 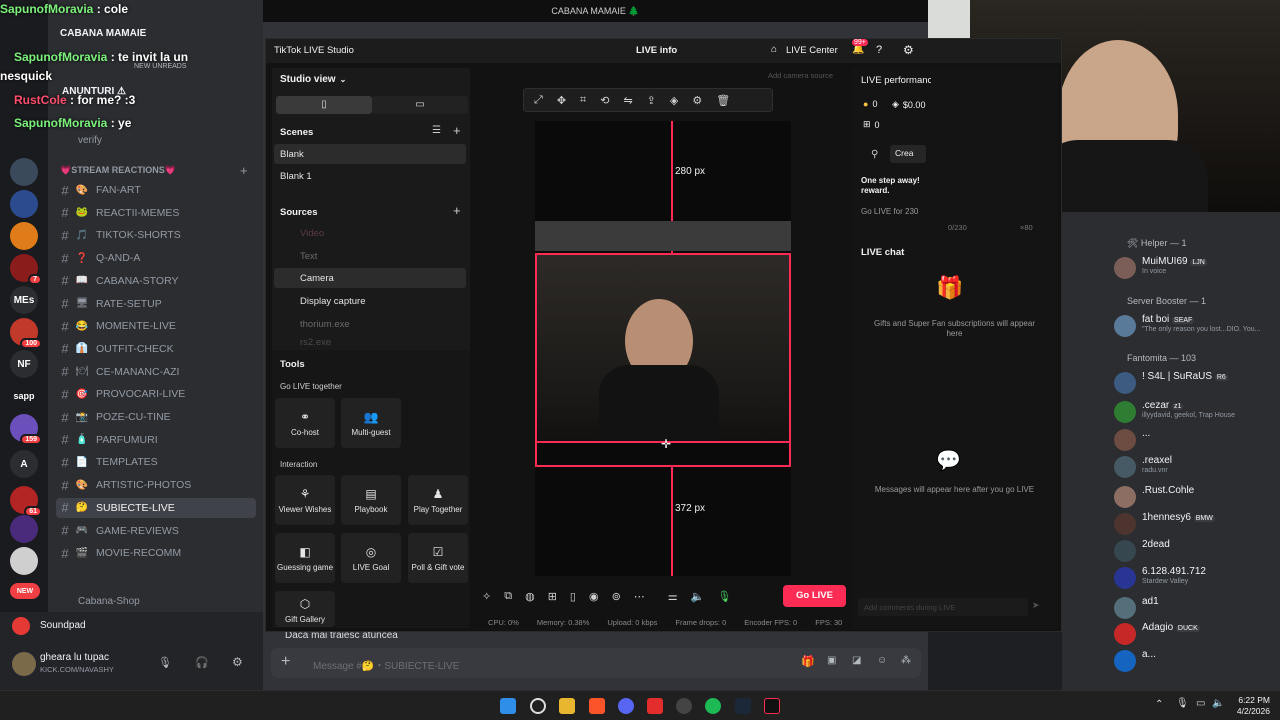 I want to click on send-icon: ➤, so click(x=1036, y=605).